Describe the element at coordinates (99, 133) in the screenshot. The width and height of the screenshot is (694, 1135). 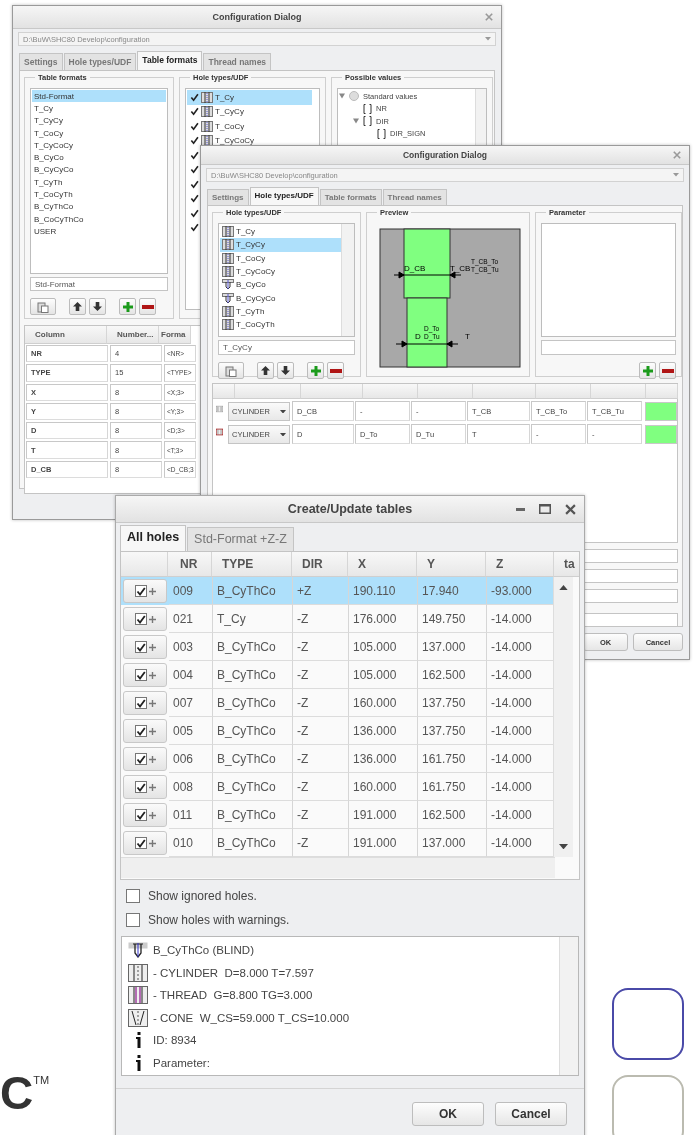
I see `list-item: T_CoCy` at that location.